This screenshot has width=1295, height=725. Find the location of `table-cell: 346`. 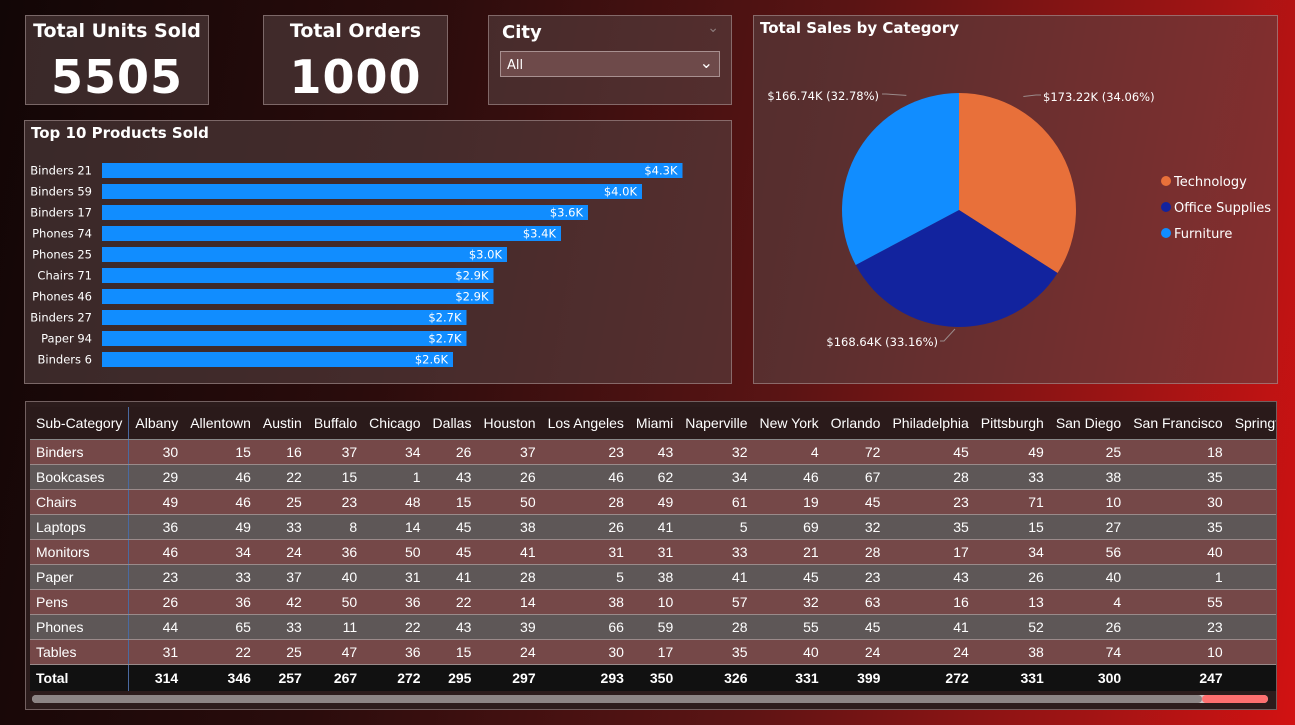

table-cell: 346 is located at coordinates (220, 677).